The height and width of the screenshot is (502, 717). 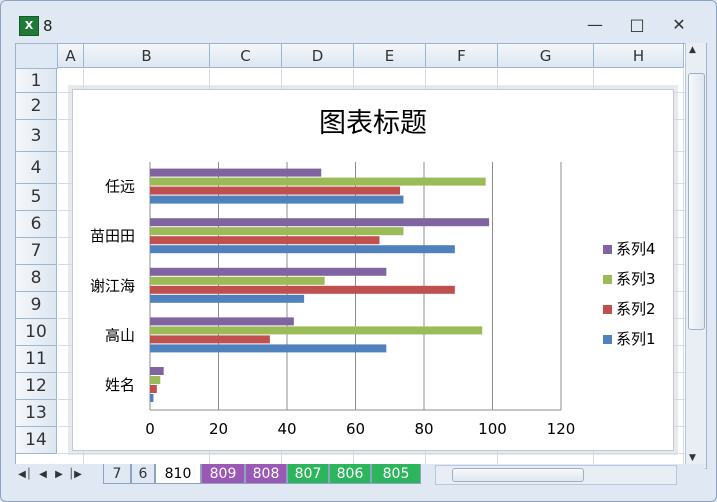 What do you see at coordinates (223, 474) in the screenshot?
I see `sheet-tab-809: 809` at bounding box center [223, 474].